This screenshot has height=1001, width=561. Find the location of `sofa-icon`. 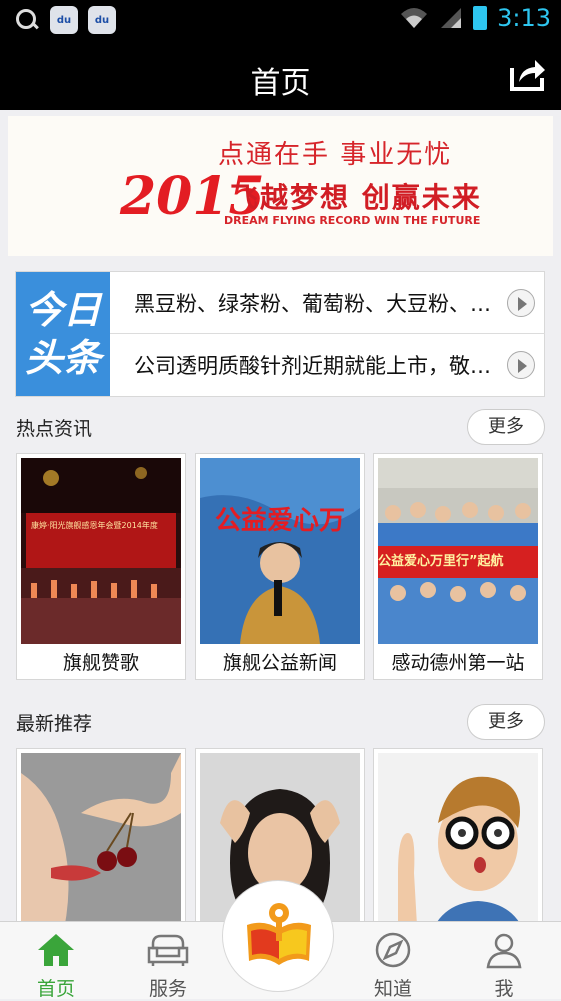

sofa-icon is located at coordinates (168, 950).